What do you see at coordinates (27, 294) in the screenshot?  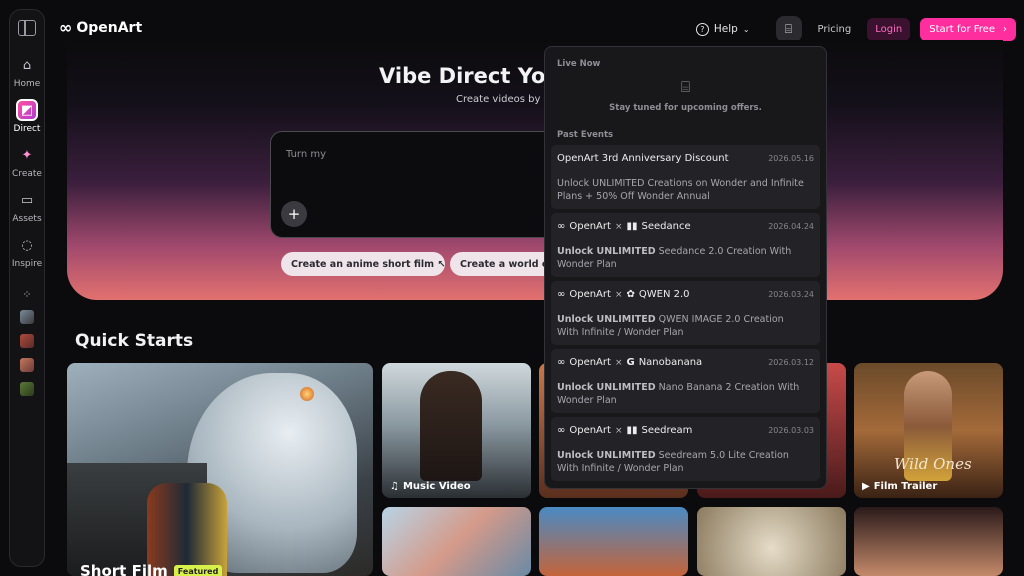 I see `apps-grid-icon: ⁘` at bounding box center [27, 294].